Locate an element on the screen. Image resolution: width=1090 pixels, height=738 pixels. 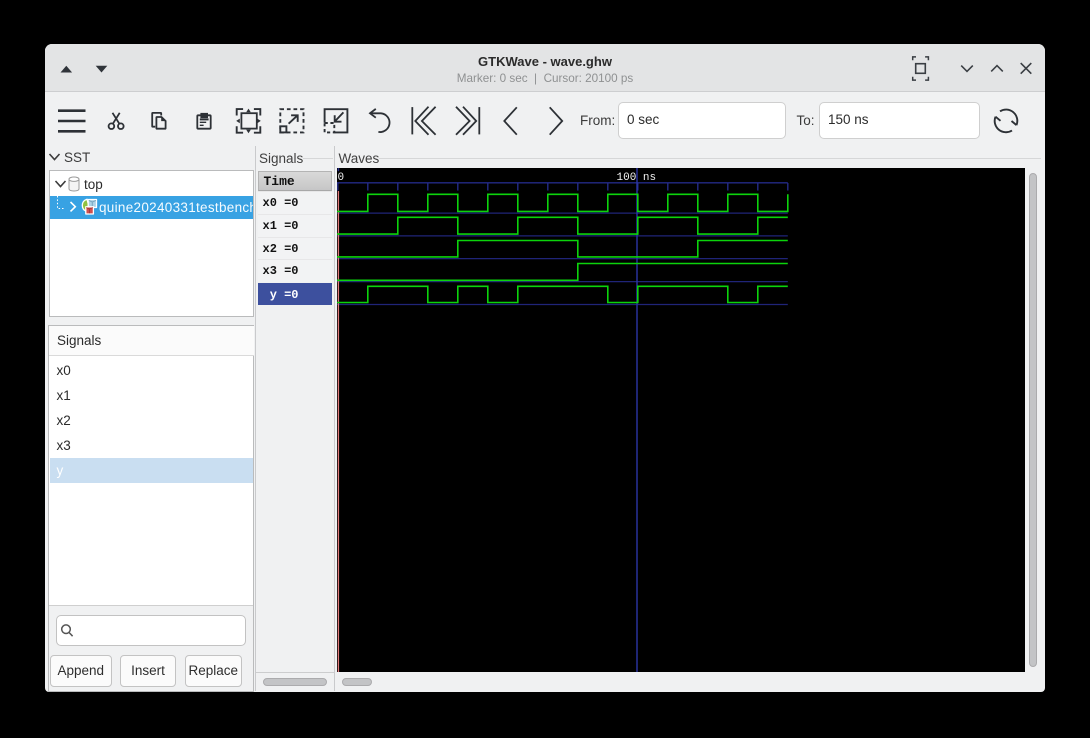
svg-text: 100 ns is located at coordinates (637, 178).